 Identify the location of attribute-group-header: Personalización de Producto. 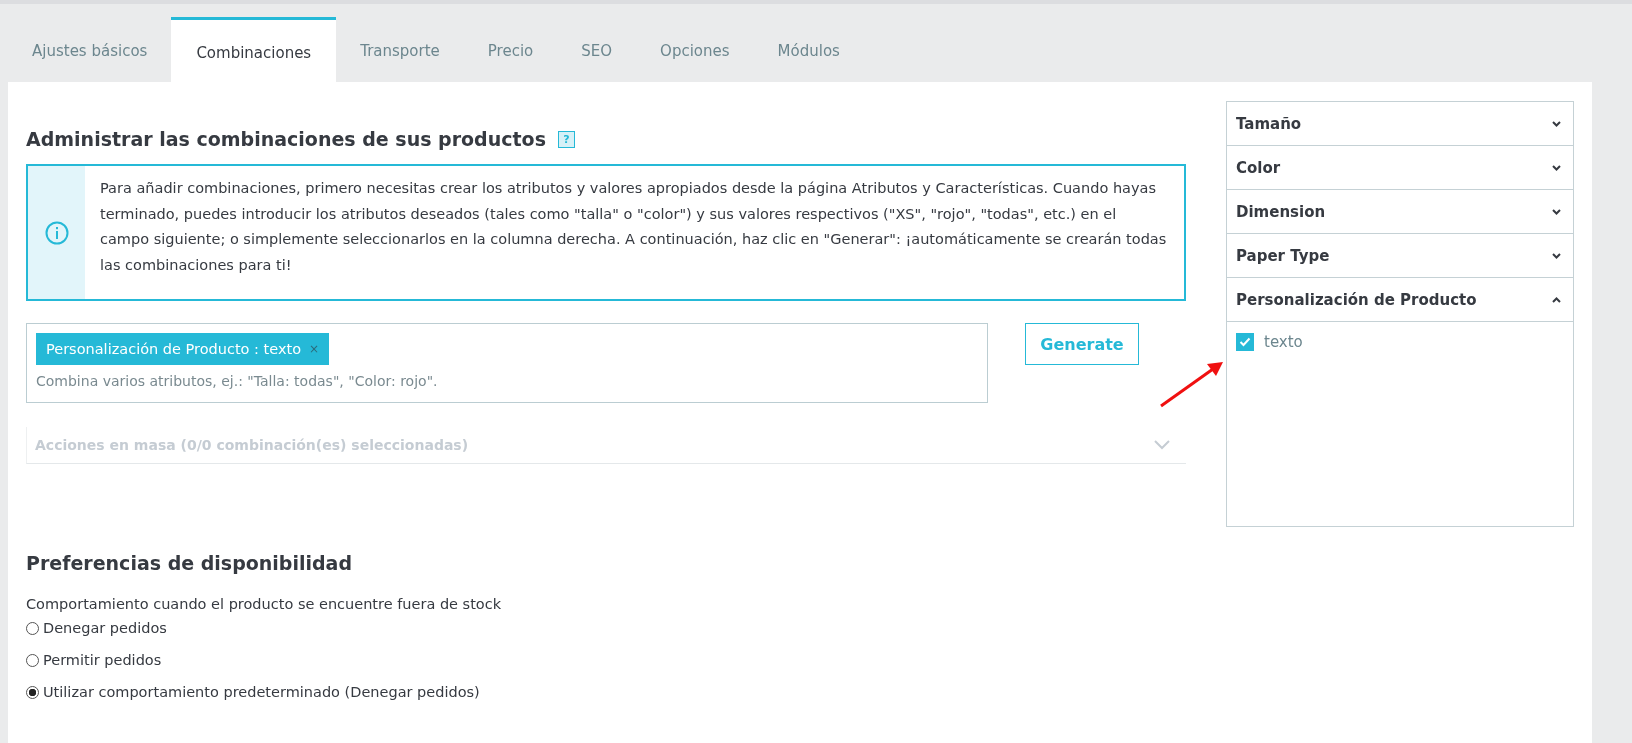
(1400, 300).